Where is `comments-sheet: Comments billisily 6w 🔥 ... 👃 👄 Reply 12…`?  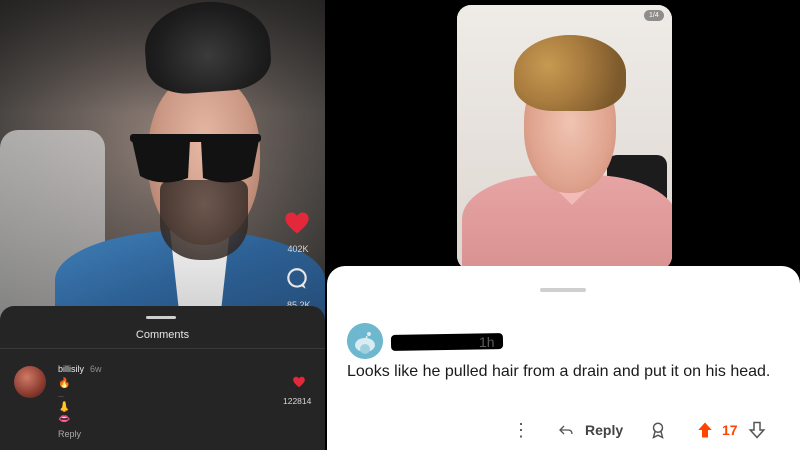
comments-sheet: Comments billisily 6w 🔥 ... 👃 👄 Reply 12… is located at coordinates (162, 378).